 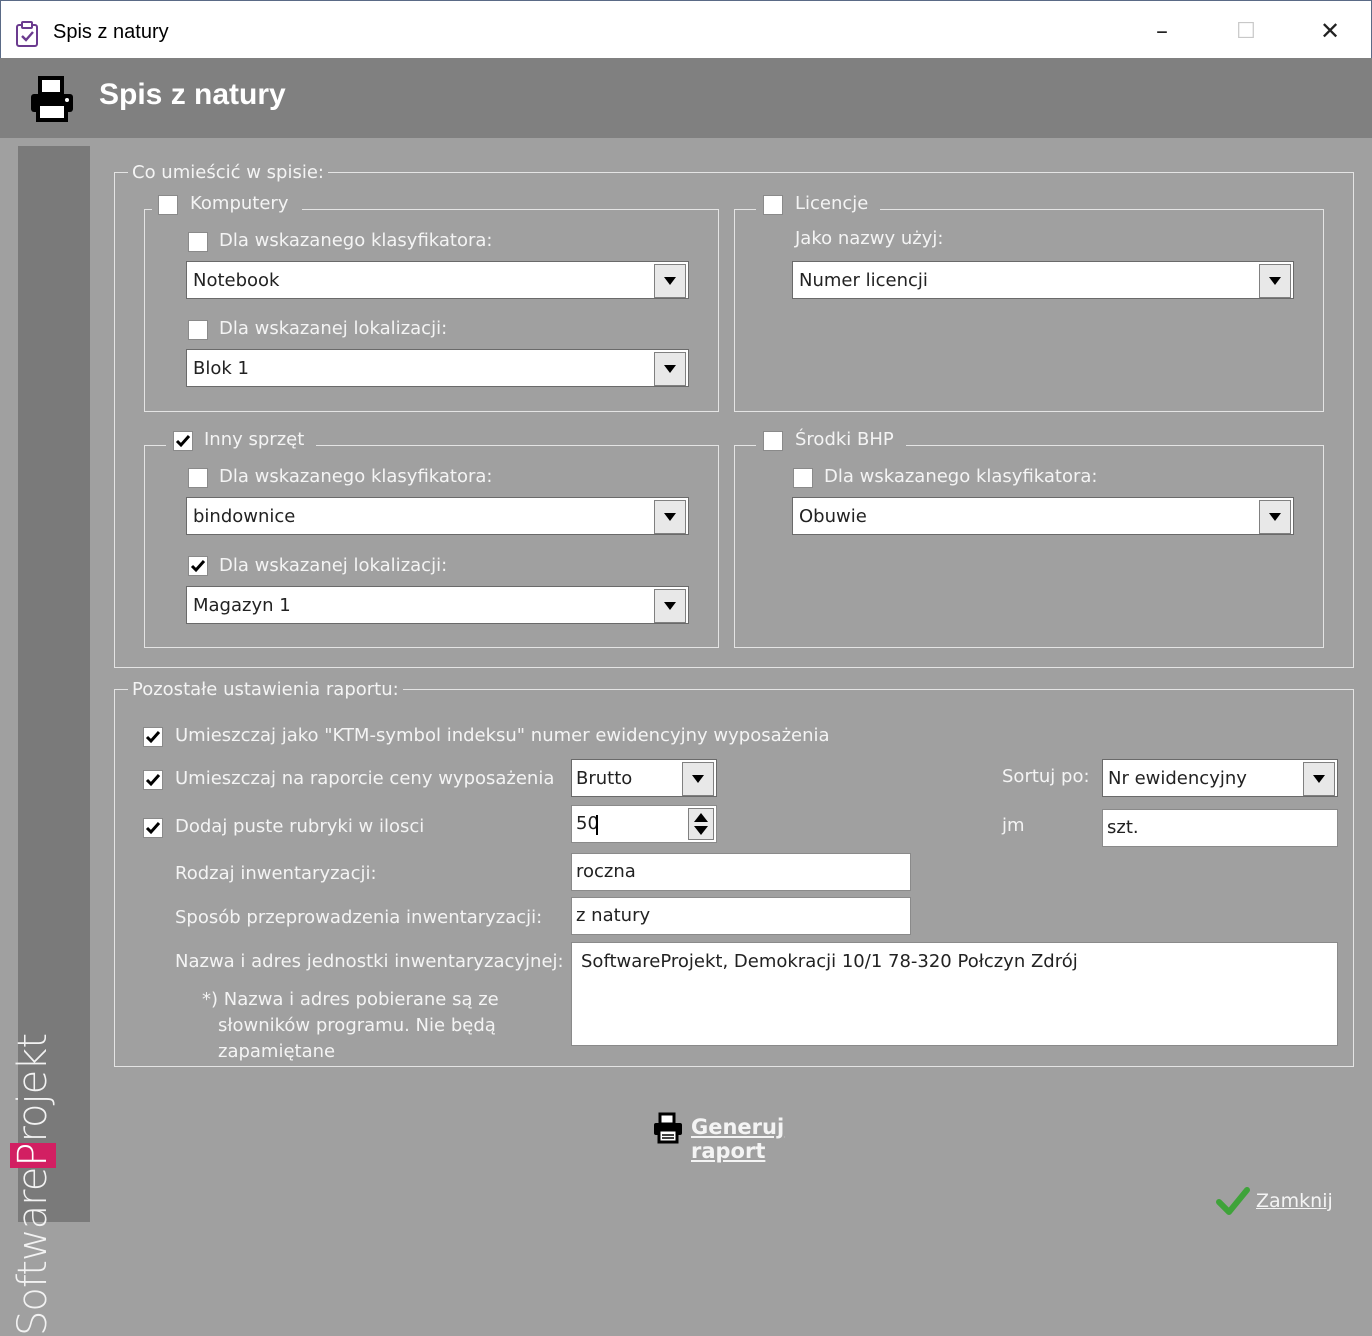 I want to click on other-location-checkbox, so click(x=198, y=566).